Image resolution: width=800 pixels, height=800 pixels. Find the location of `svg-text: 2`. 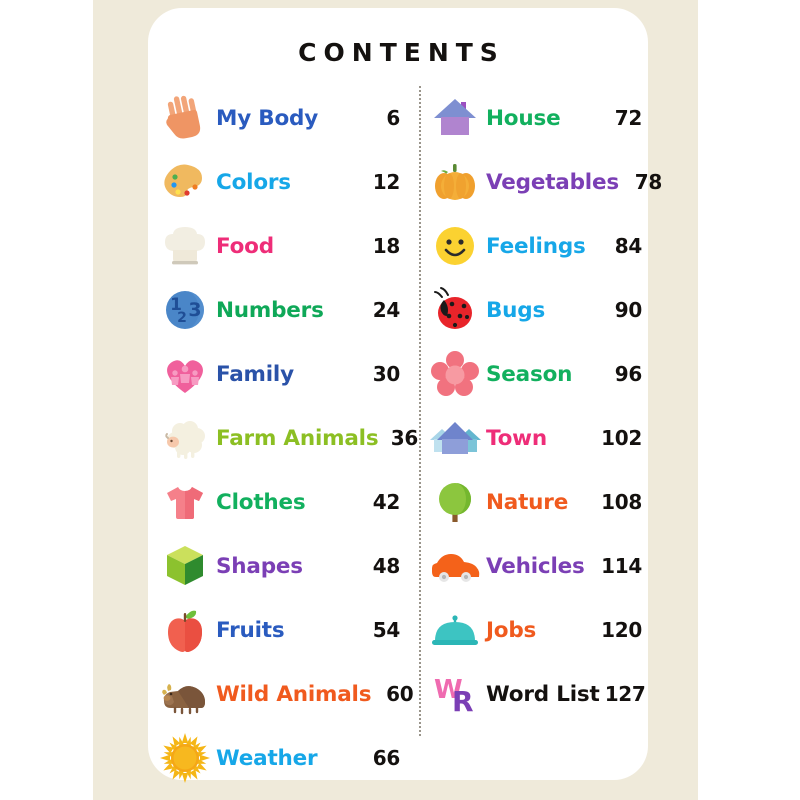

svg-text: 2 is located at coordinates (182, 318).